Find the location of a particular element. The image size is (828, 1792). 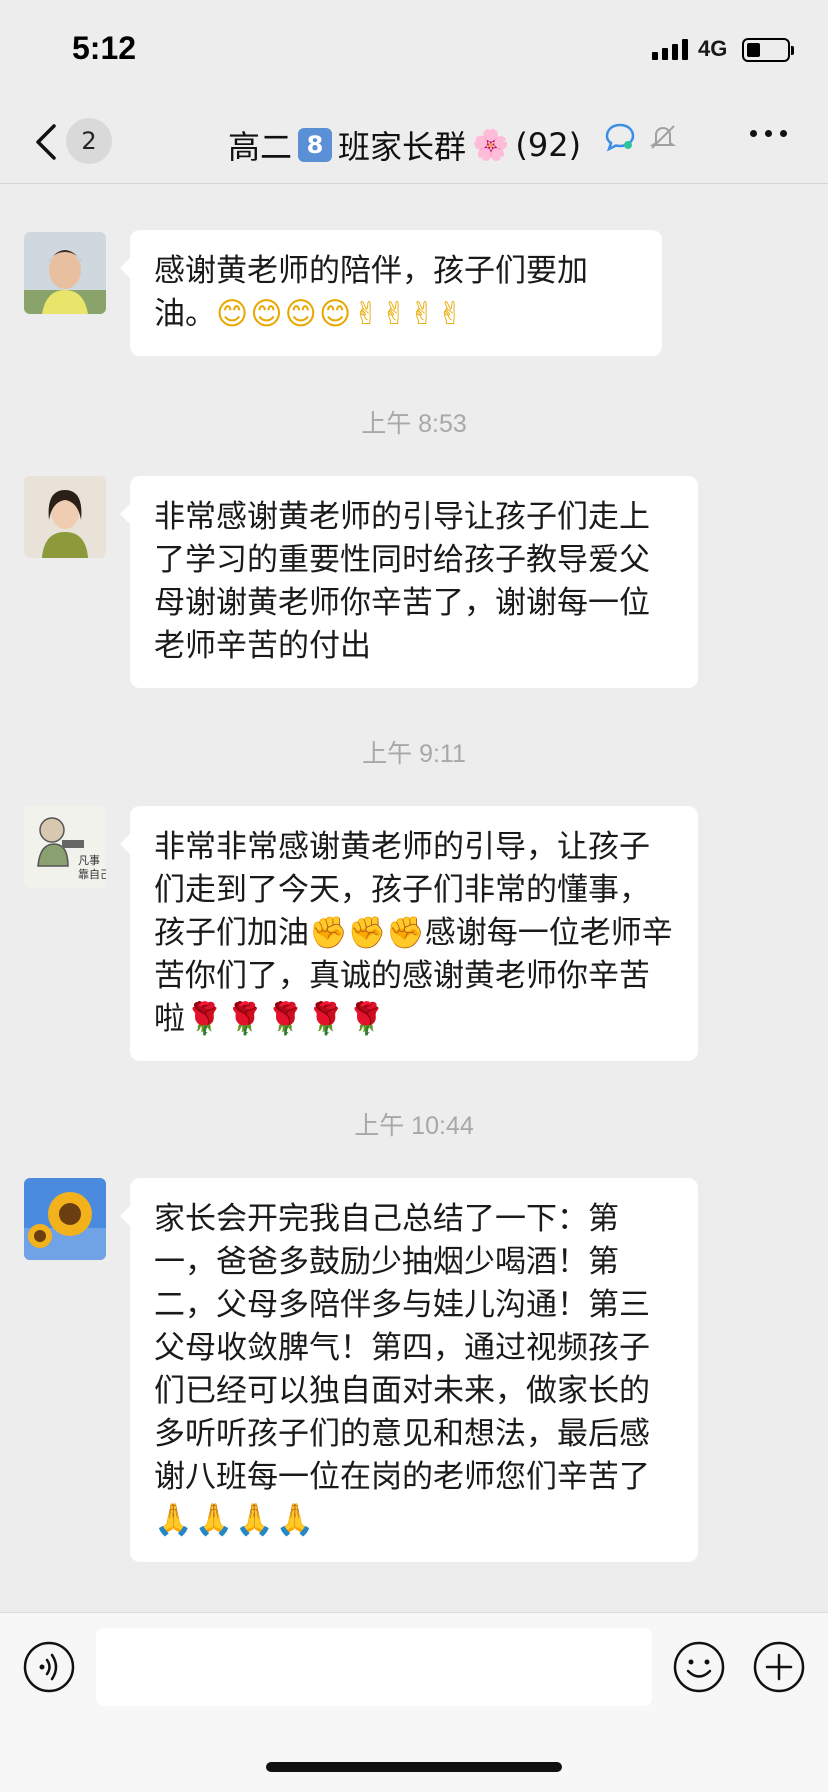

class-number-badge: 8 is located at coordinates (315, 145).